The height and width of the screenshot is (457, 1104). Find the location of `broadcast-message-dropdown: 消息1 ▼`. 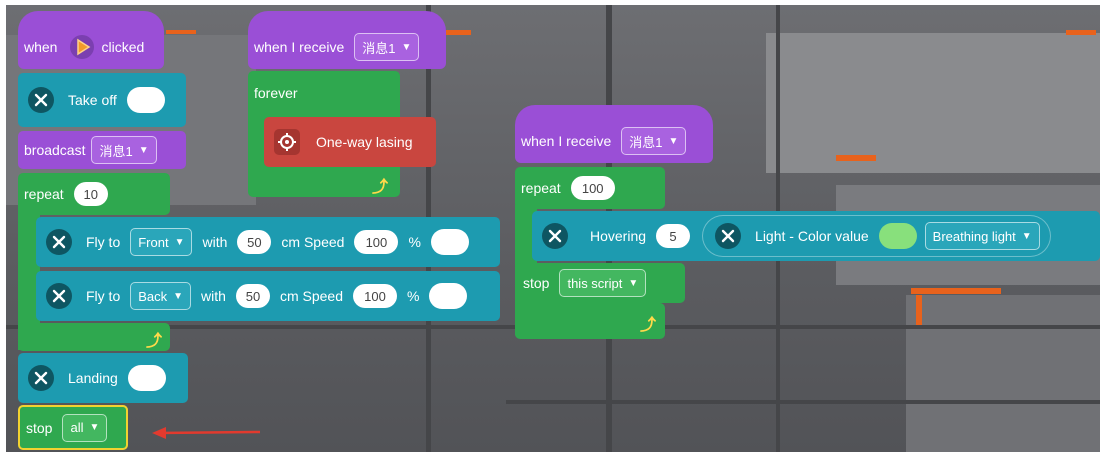

broadcast-message-dropdown: 消息1 ▼ is located at coordinates (124, 150).